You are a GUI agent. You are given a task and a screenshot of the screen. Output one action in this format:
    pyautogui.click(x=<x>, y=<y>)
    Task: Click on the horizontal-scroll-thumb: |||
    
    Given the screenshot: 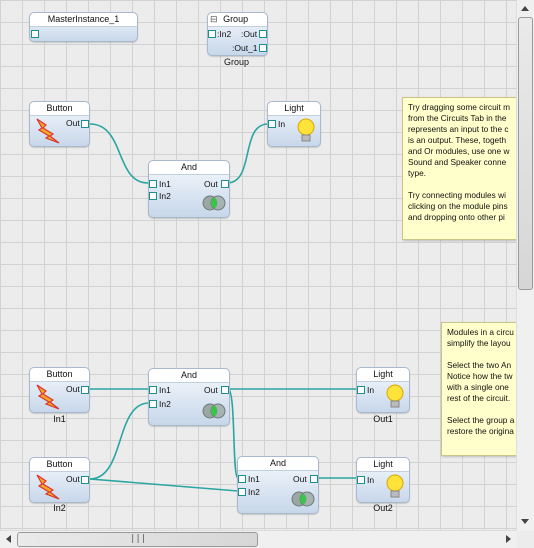 What is the action you would take?
    pyautogui.click(x=137, y=539)
    